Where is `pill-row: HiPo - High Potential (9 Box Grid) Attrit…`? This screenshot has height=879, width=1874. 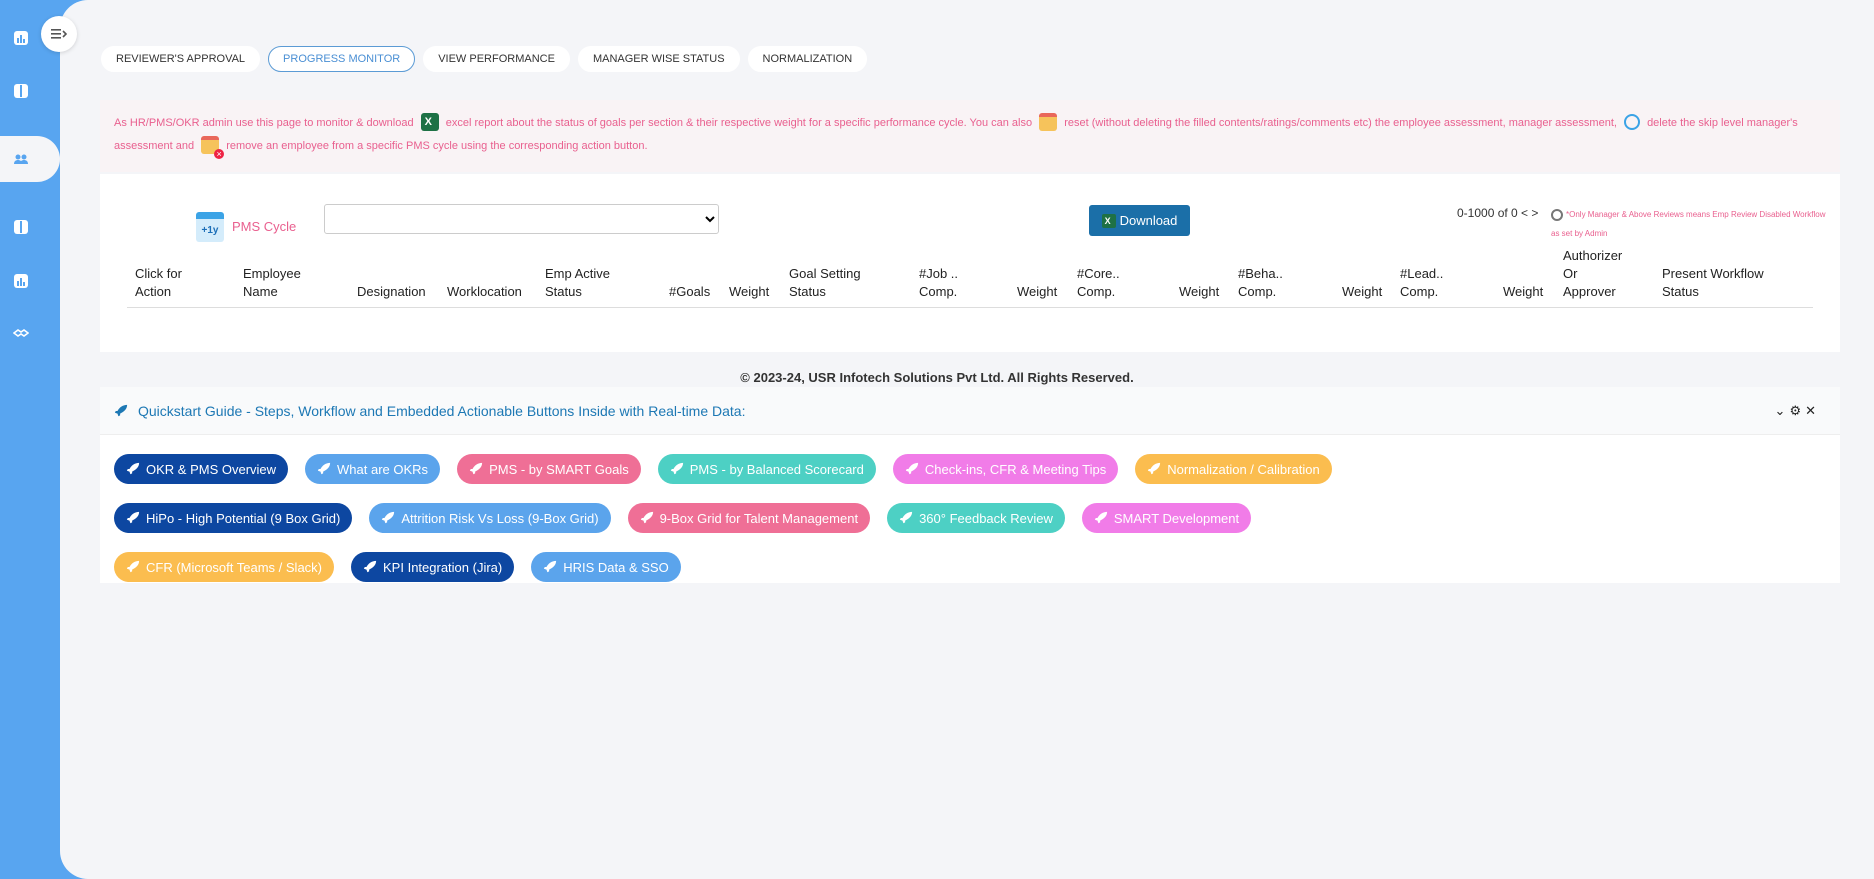
pill-row: HiPo - High Potential (9 Box Grid) Attrit… is located at coordinates (964, 518).